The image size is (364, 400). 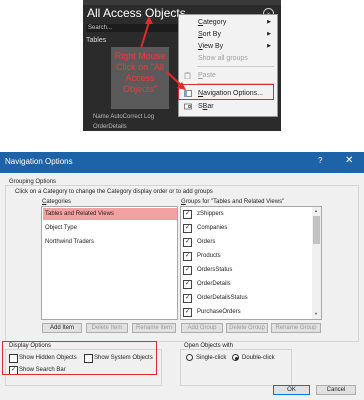 I want to click on group-label: OrderDetails, so click(x=214, y=284).